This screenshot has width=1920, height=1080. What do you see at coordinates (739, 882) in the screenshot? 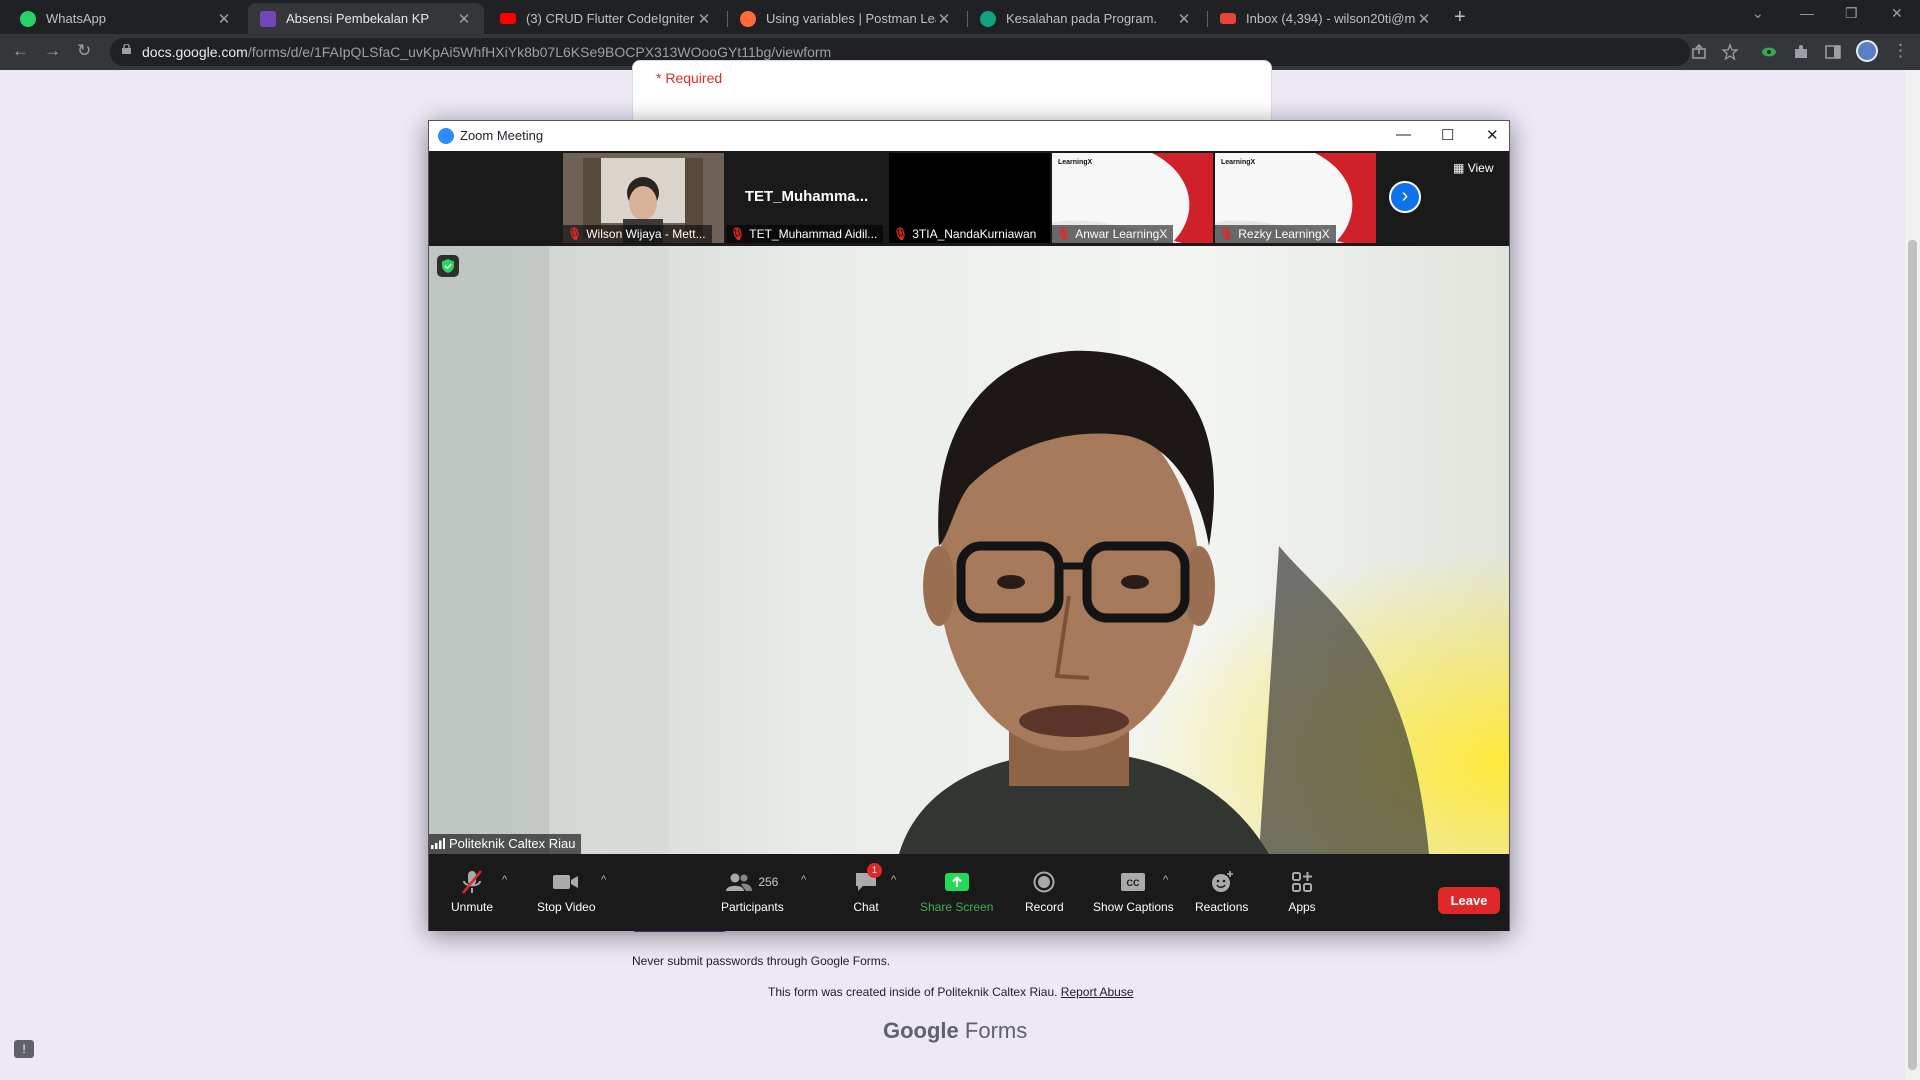
I see `participants-icon` at bounding box center [739, 882].